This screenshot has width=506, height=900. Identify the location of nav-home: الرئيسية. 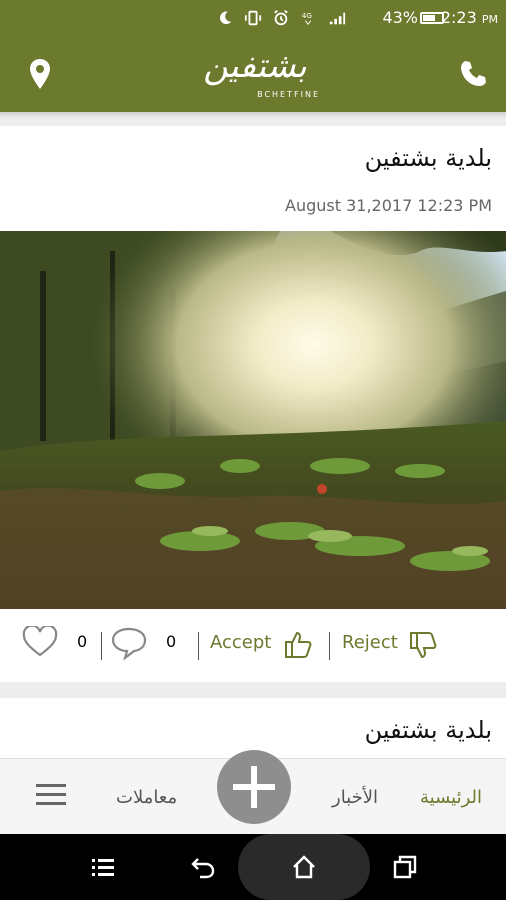
(451, 797).